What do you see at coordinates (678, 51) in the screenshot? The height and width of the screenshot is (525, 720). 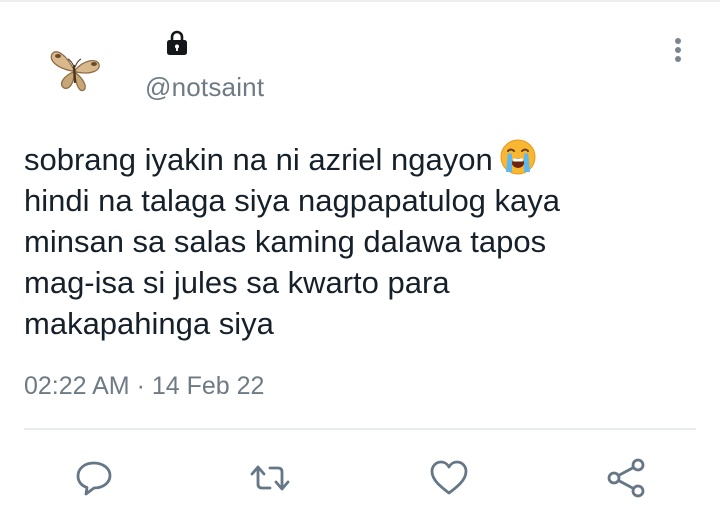 I see `more-vertical-icon` at bounding box center [678, 51].